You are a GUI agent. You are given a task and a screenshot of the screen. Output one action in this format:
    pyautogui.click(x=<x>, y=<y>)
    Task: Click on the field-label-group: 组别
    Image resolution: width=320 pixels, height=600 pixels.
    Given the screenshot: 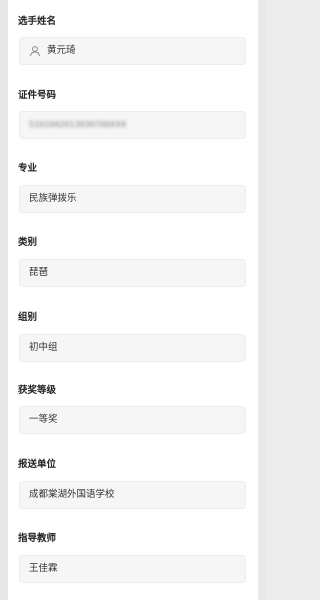 What is the action you would take?
    pyautogui.click(x=28, y=317)
    